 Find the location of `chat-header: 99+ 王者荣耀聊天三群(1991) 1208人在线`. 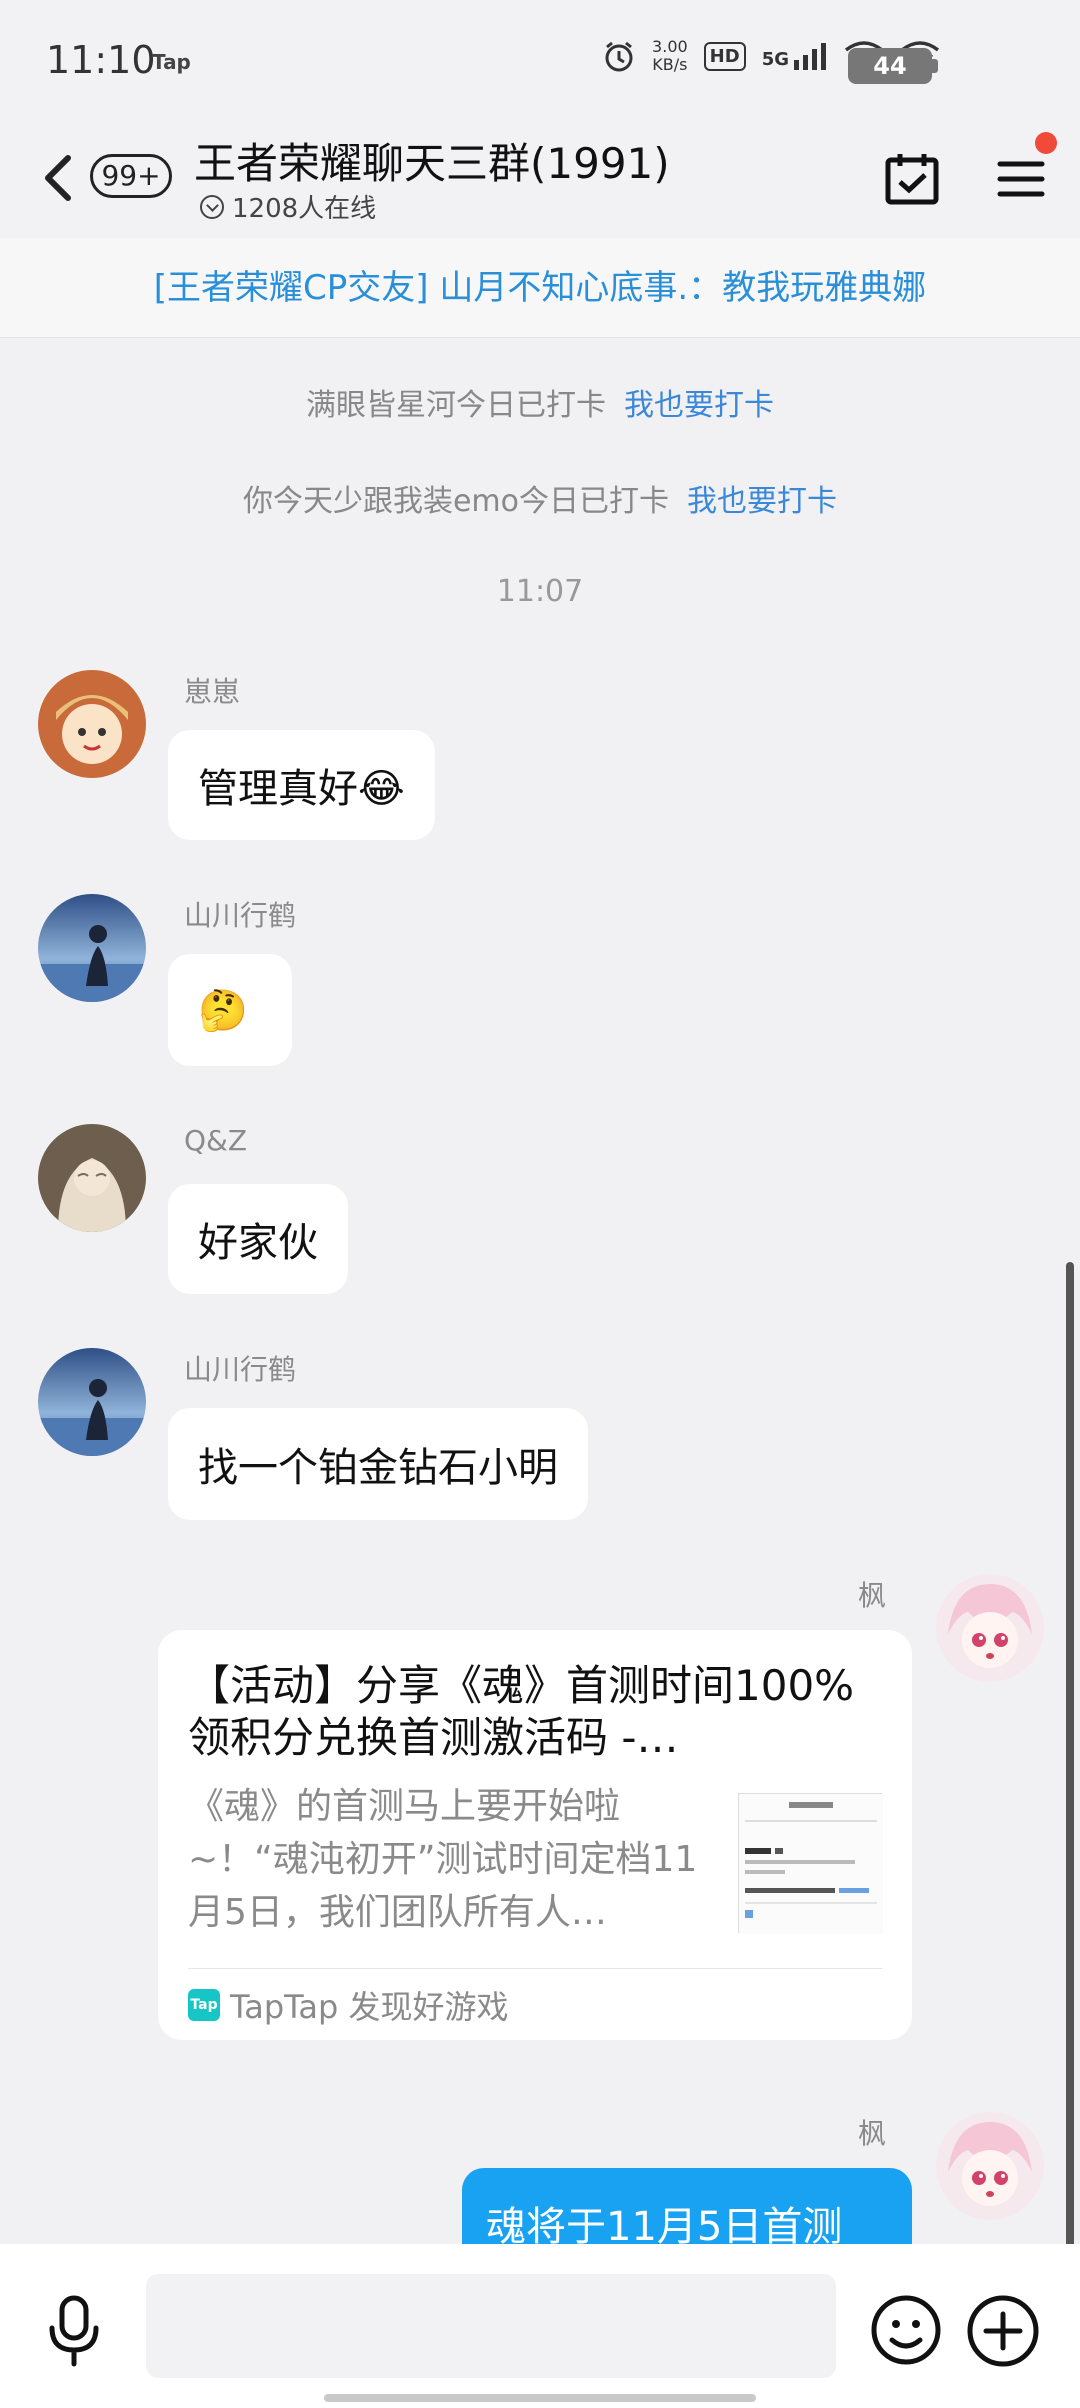

chat-header: 99+ 王者荣耀聊天三群(1991) 1208人在线 is located at coordinates (540, 179).